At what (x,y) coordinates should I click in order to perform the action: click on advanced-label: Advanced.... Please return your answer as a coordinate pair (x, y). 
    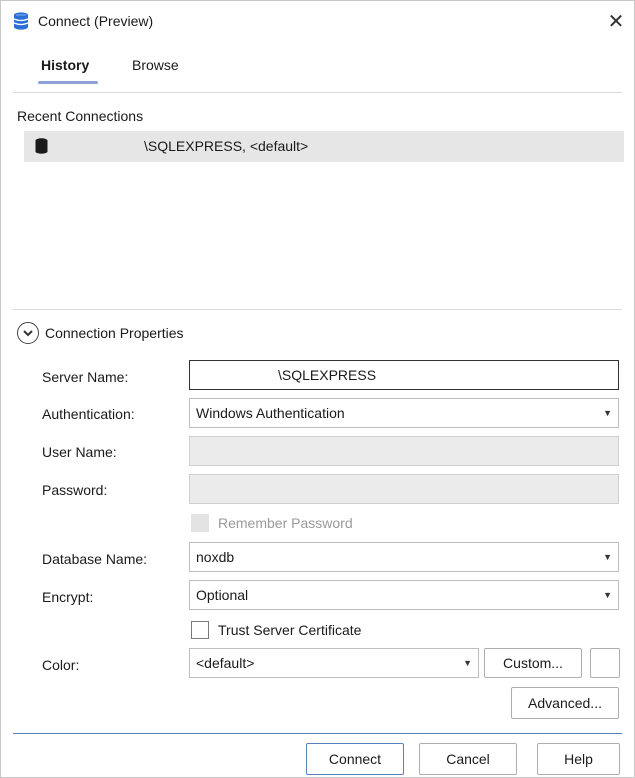
    Looking at the image, I should click on (565, 703).